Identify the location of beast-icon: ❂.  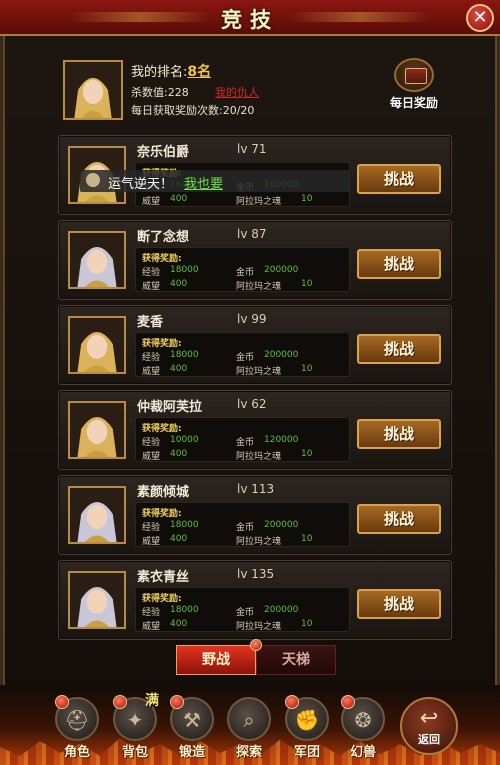
(363, 718).